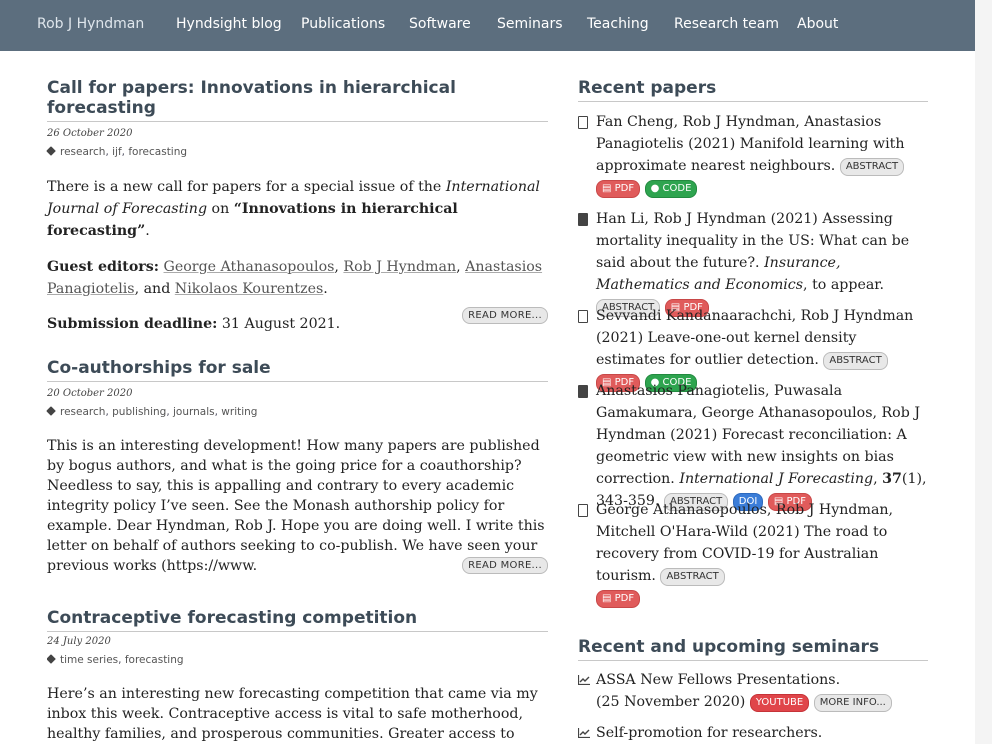 This screenshot has height=744, width=992. Describe the element at coordinates (89, 660) in the screenshot. I see `tag-link: time series` at that location.